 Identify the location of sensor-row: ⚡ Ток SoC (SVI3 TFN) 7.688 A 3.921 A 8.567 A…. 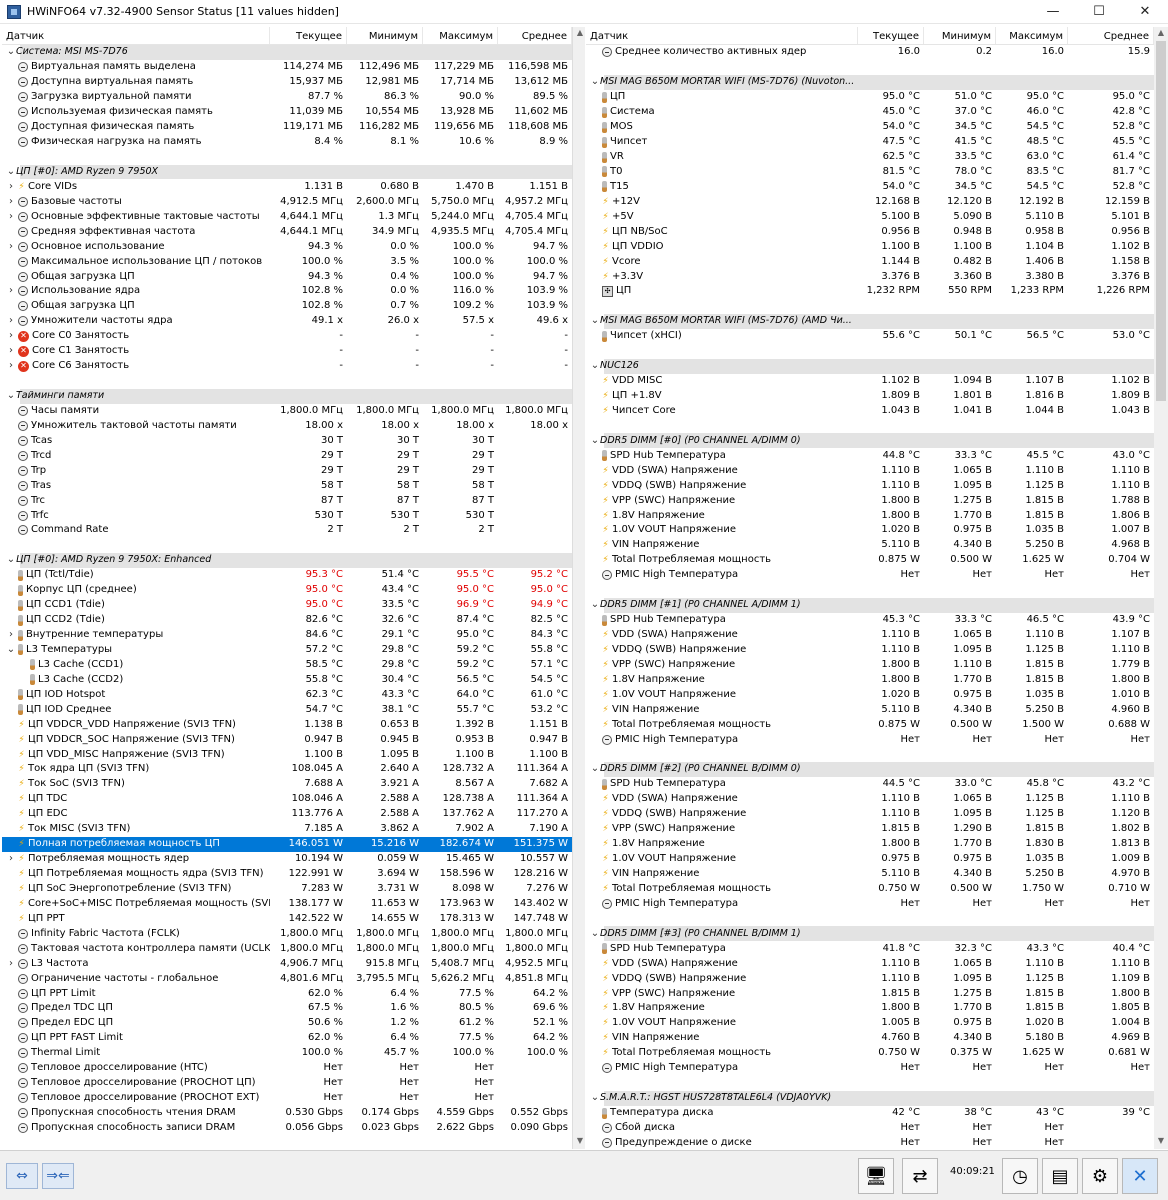
(287, 784).